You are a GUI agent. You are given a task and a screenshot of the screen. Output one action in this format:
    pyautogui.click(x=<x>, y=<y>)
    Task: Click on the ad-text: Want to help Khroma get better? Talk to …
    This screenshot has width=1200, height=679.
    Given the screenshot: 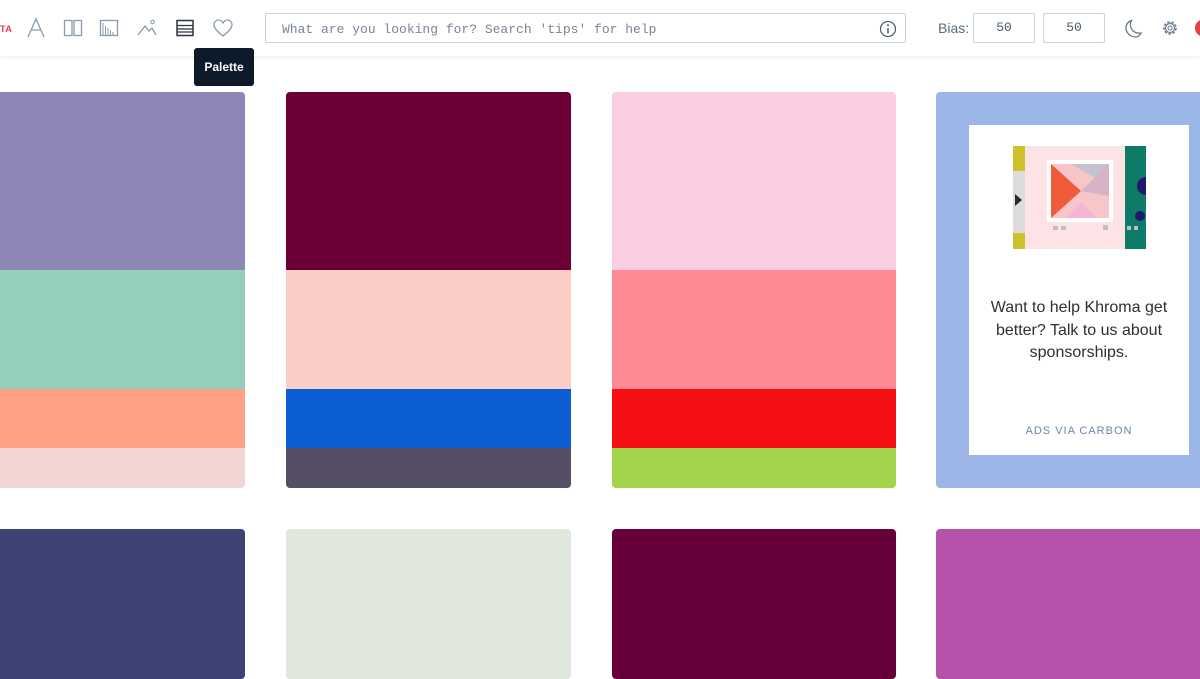 What is the action you would take?
    pyautogui.click(x=1079, y=331)
    